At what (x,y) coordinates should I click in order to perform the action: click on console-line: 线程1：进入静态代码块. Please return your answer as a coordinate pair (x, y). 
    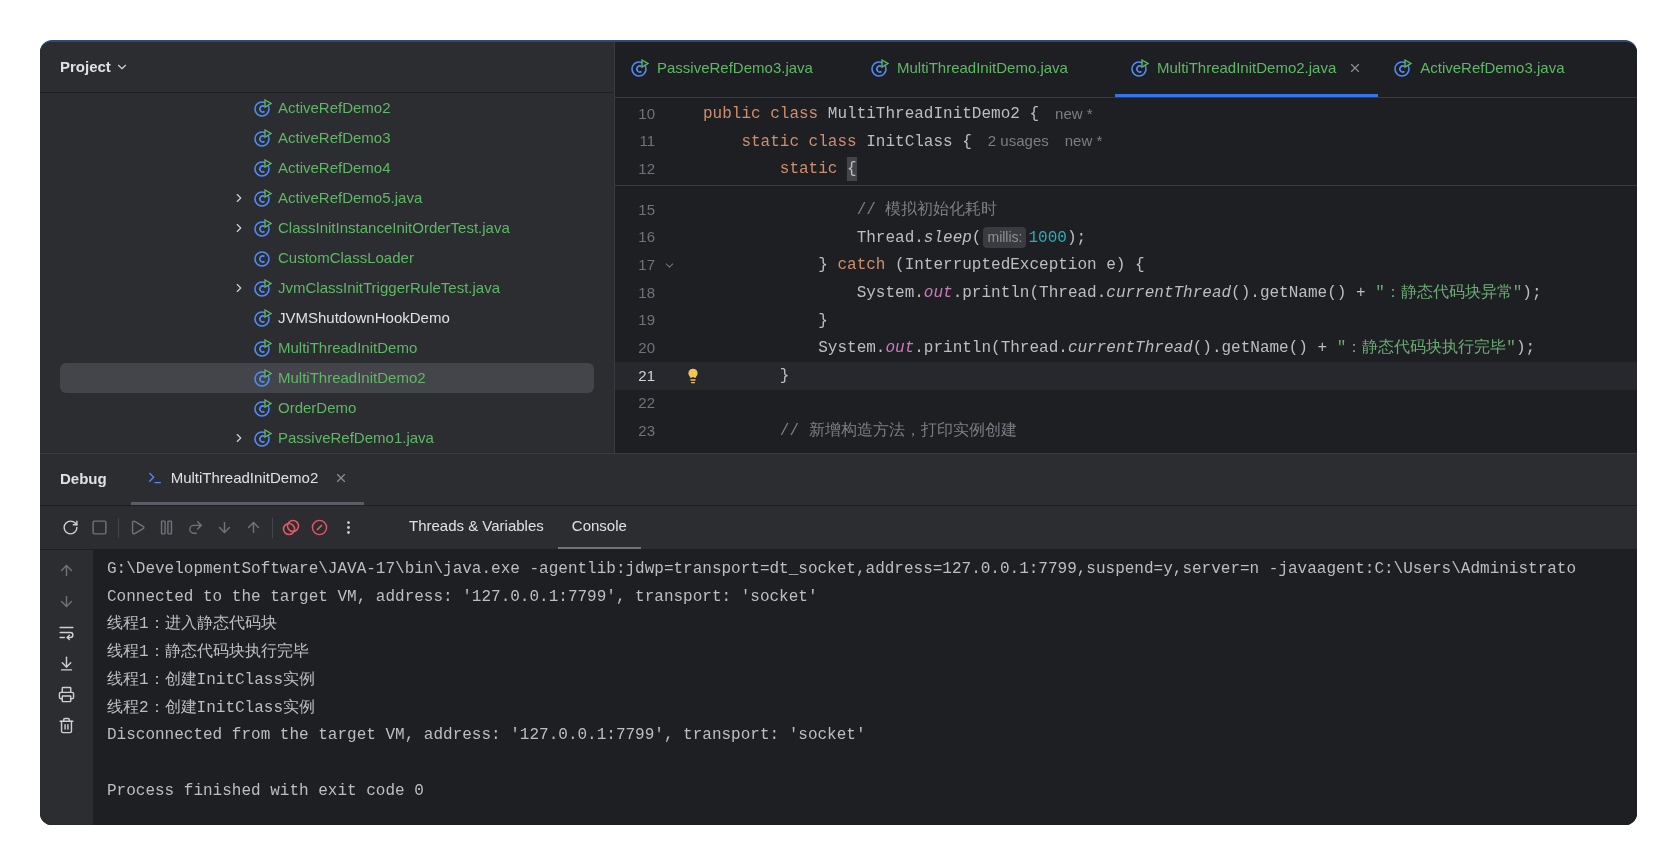
    Looking at the image, I should click on (192, 624).